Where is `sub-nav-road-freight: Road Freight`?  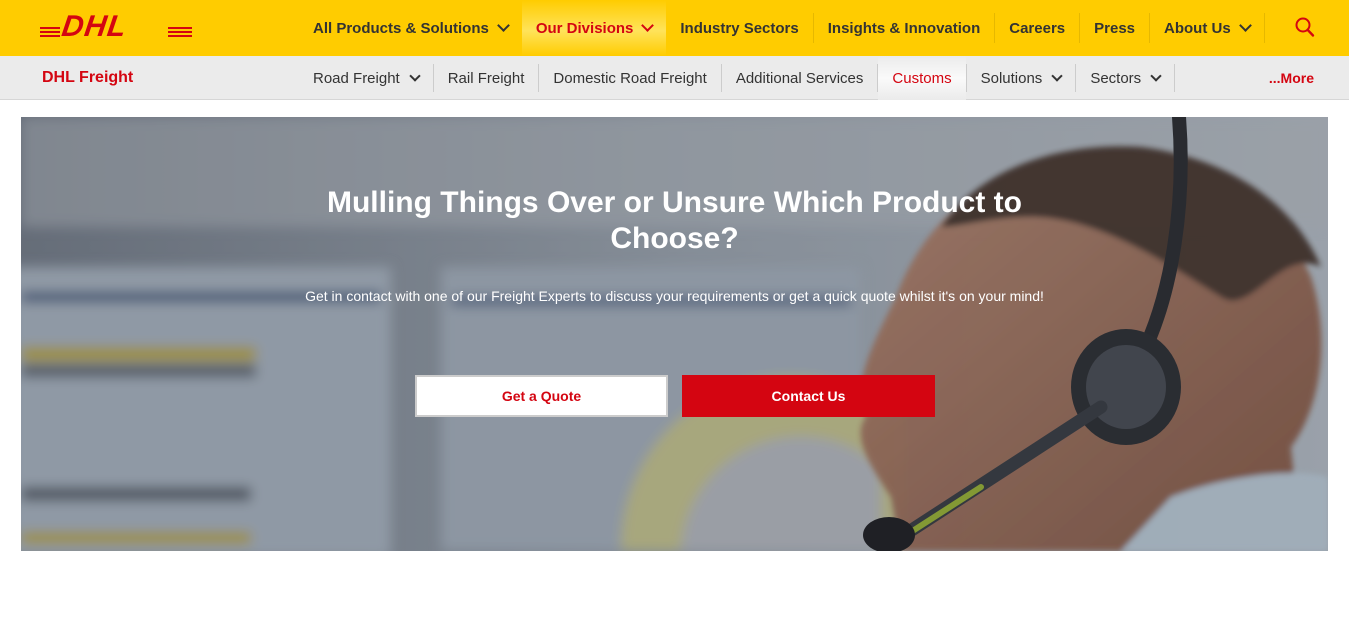 sub-nav-road-freight: Road Freight is located at coordinates (366, 78).